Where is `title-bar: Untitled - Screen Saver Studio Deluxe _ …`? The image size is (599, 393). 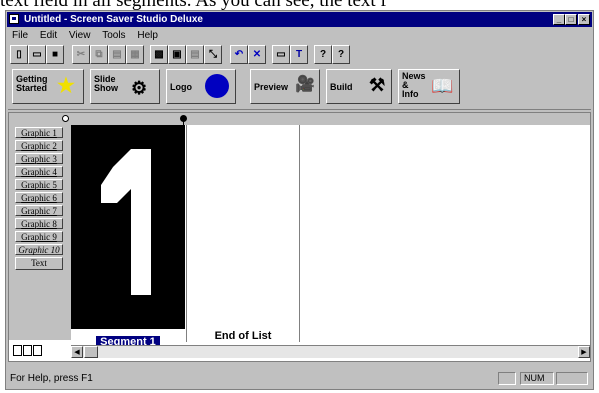 title-bar: Untitled - Screen Saver Studio Deluxe _ … is located at coordinates (299, 19).